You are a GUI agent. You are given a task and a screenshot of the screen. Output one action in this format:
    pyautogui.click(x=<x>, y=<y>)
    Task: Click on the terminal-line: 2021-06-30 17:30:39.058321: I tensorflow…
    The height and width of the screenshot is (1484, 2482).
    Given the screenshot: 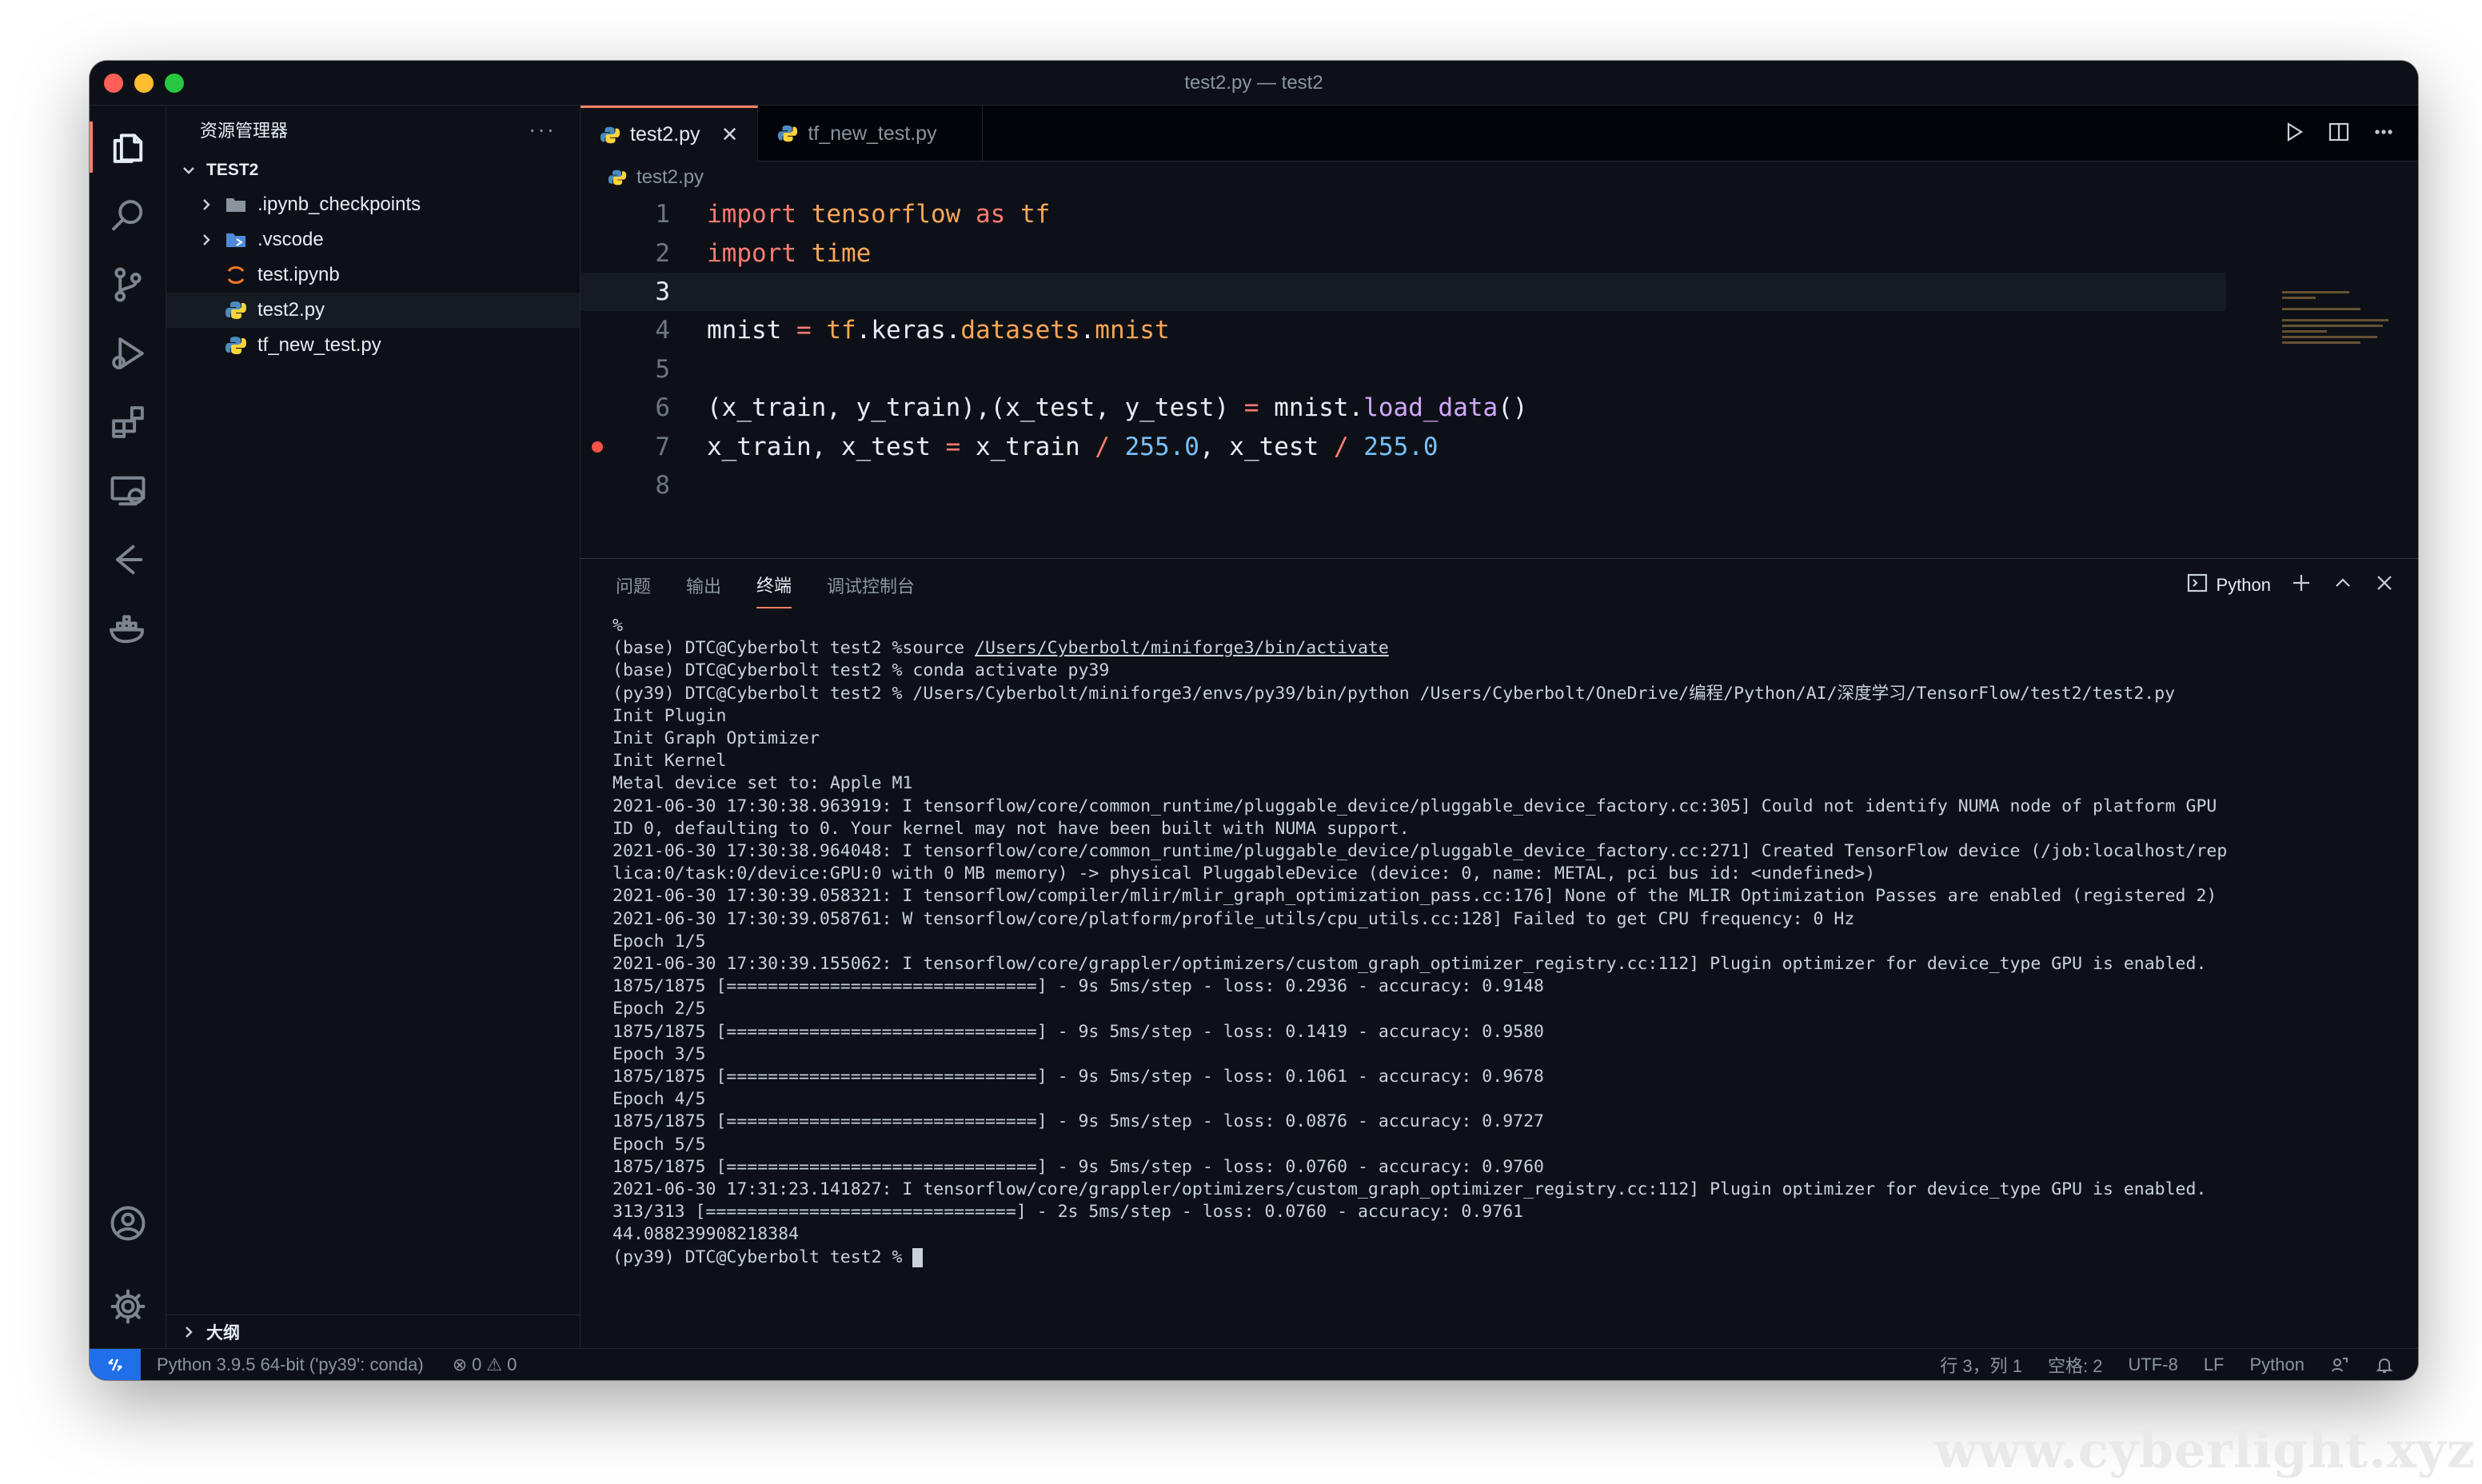 What is the action you would take?
    pyautogui.click(x=1415, y=896)
    